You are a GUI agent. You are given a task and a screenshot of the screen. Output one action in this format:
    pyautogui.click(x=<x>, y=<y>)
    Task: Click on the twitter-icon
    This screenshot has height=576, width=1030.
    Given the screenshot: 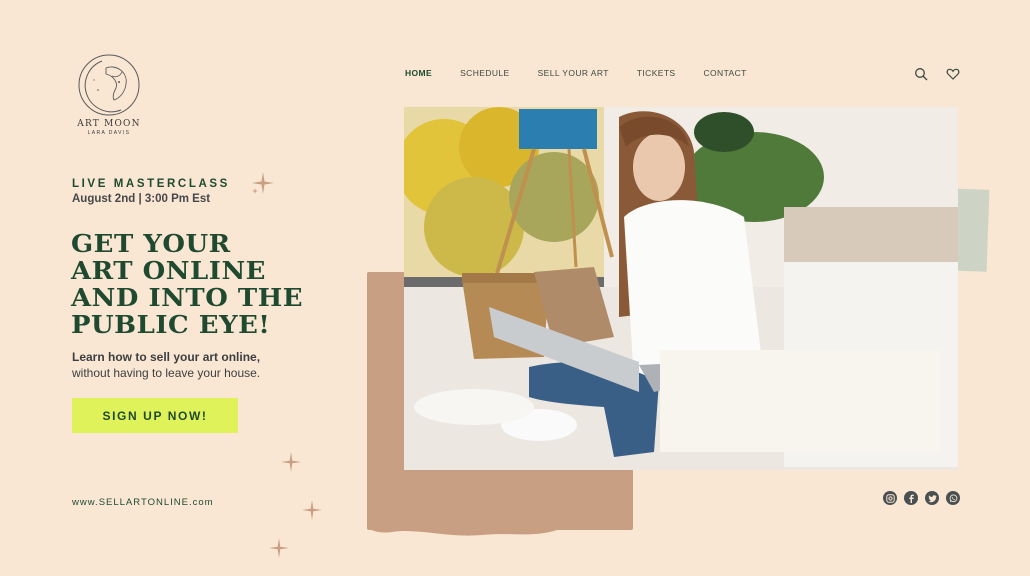 What is the action you would take?
    pyautogui.click(x=932, y=498)
    